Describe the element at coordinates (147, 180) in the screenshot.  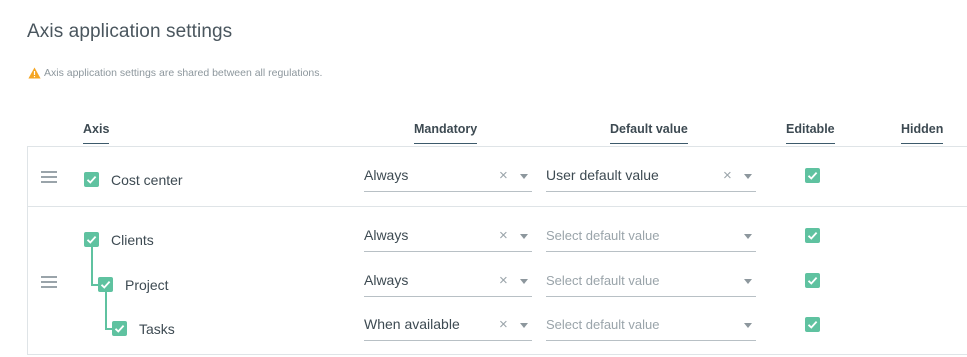
I see `axis-label-cost-center: Cost center` at that location.